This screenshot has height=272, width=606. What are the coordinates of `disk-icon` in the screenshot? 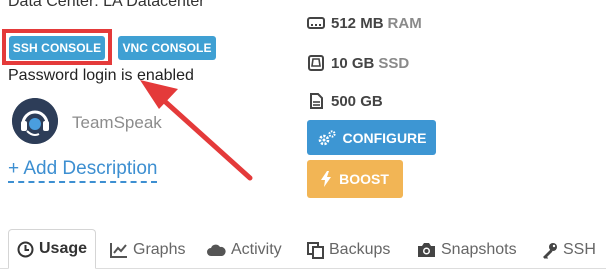 It's located at (316, 63).